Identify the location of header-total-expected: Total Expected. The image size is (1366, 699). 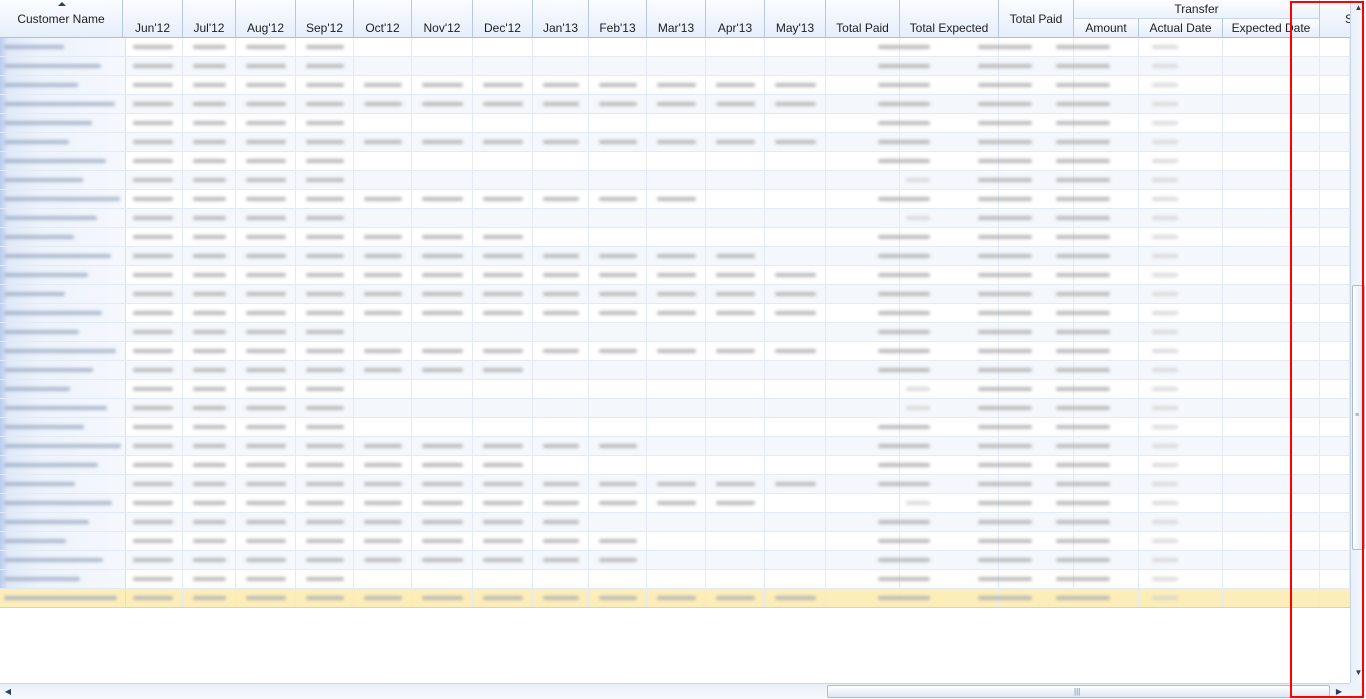
(949, 19).